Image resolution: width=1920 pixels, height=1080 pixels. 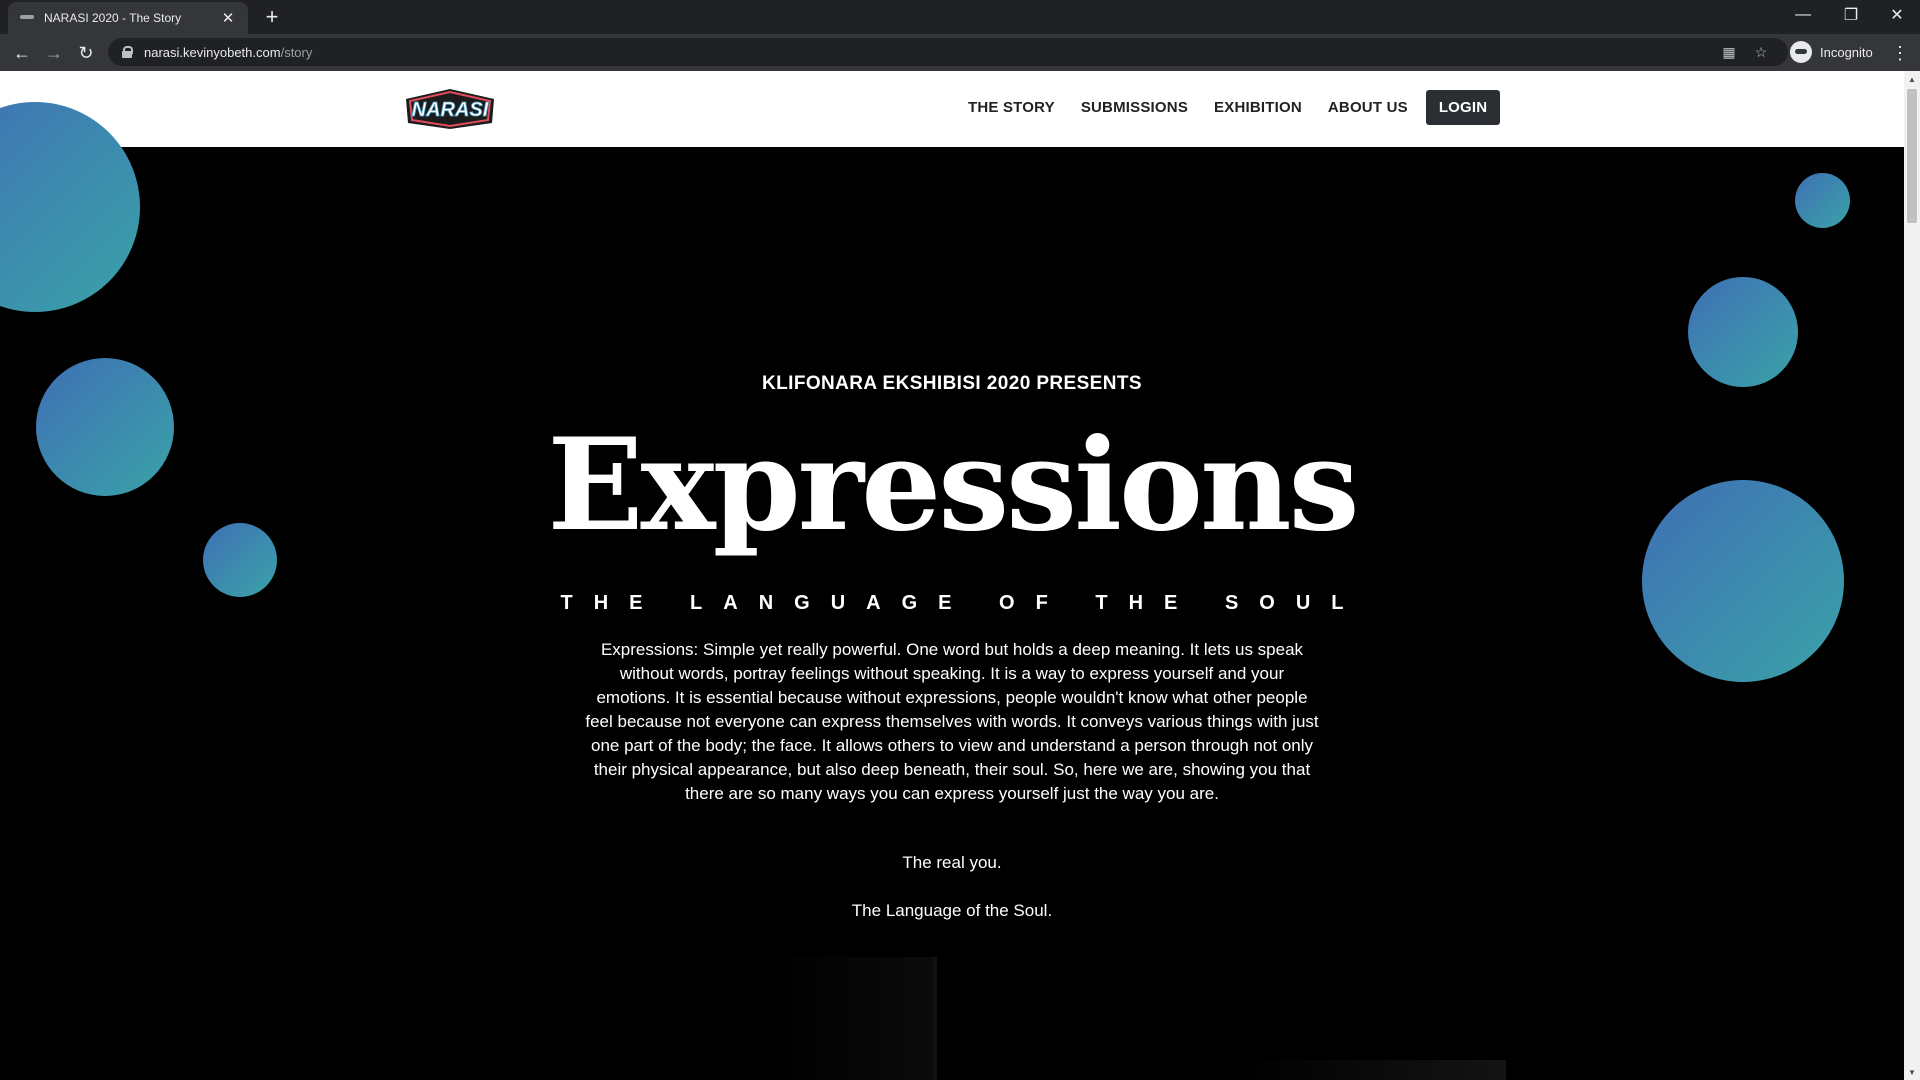 What do you see at coordinates (1134, 107) in the screenshot?
I see `nav-submissions: SUBMISSIONS` at bounding box center [1134, 107].